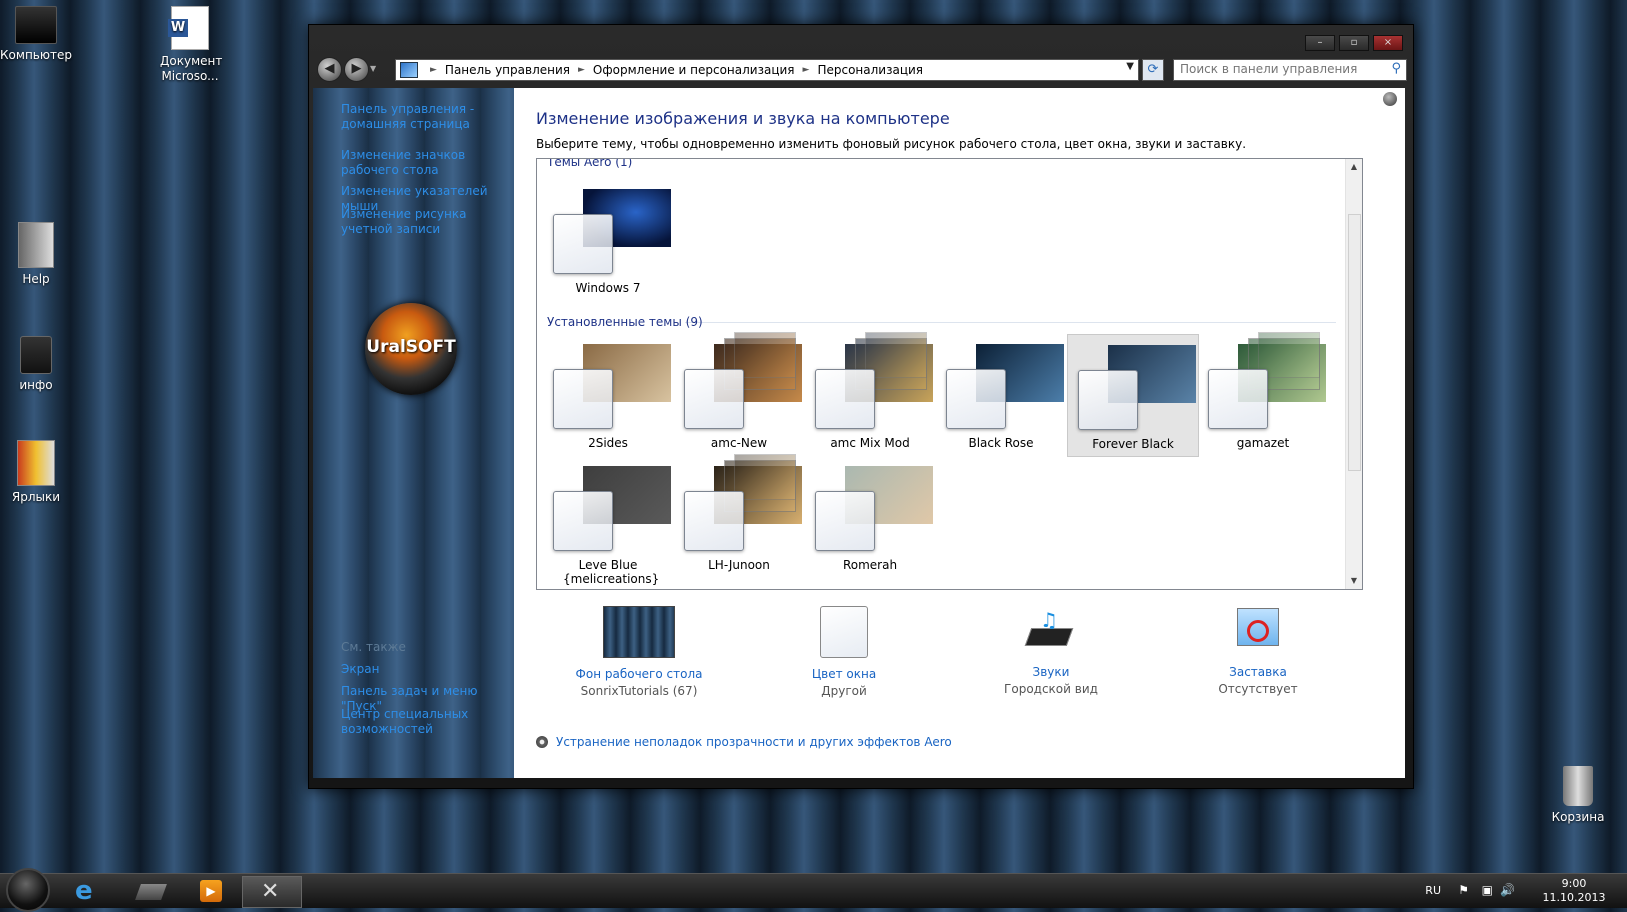 The width and height of the screenshot is (1627, 912). Describe the element at coordinates (1051, 652) in the screenshot. I see `sounds-setting: ♫ Звуки Городской вид` at that location.